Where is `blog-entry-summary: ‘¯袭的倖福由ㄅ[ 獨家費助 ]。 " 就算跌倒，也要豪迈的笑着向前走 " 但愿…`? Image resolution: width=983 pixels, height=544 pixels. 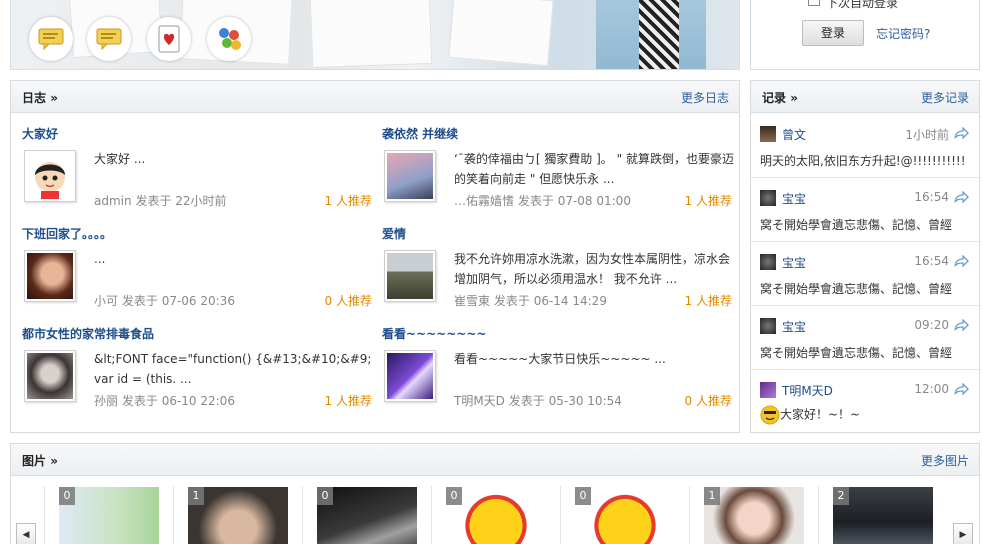 blog-entry-summary: ‘¯袭的倖福由ㄅ[ 獨家費助 ]。 " 就算跌倒，也要豪迈的笑着向前走 " 但愿… is located at coordinates (594, 169).